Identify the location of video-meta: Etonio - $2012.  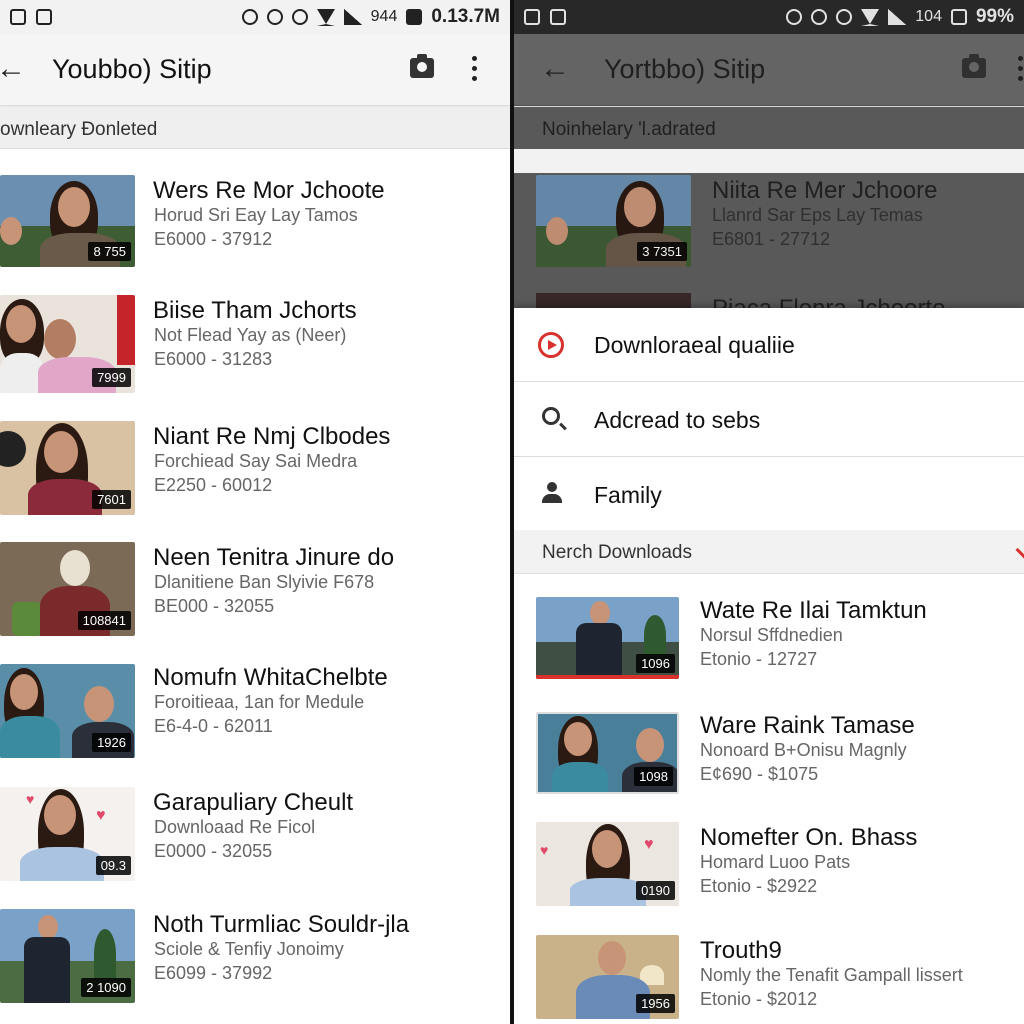
(759, 999).